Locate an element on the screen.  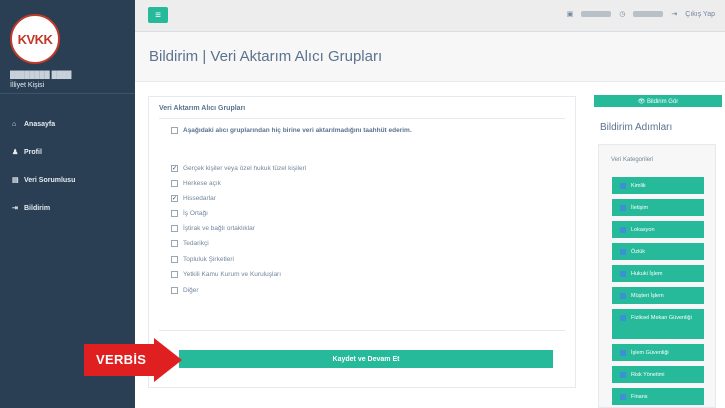
step-label: Risk Yönetimi is located at coordinates (648, 374).